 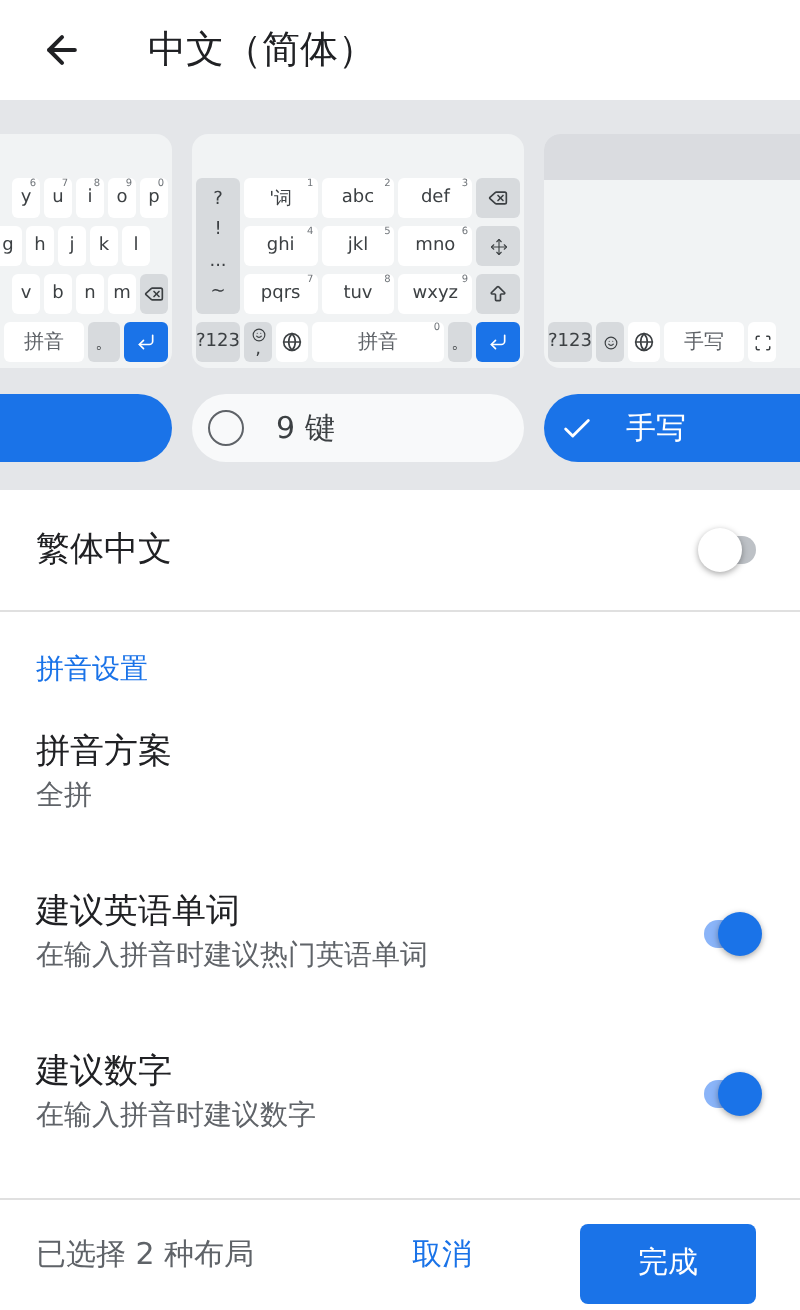 I want to click on keyboard-key: v, so click(x=26, y=294).